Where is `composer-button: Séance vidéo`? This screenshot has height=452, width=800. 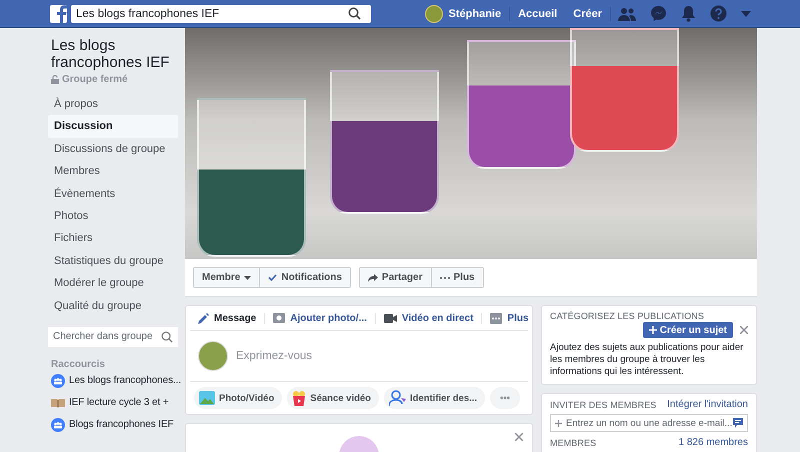 composer-button: Séance vidéo is located at coordinates (333, 398).